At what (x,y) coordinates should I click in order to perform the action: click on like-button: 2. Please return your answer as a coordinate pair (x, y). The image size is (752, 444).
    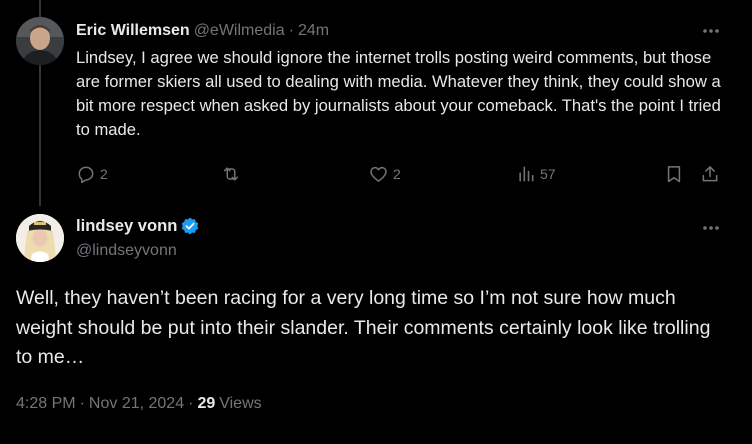
    Looking at the image, I should click on (384, 174).